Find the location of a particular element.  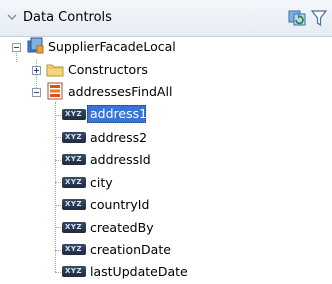

chevron-down-icon is located at coordinates (12, 17).